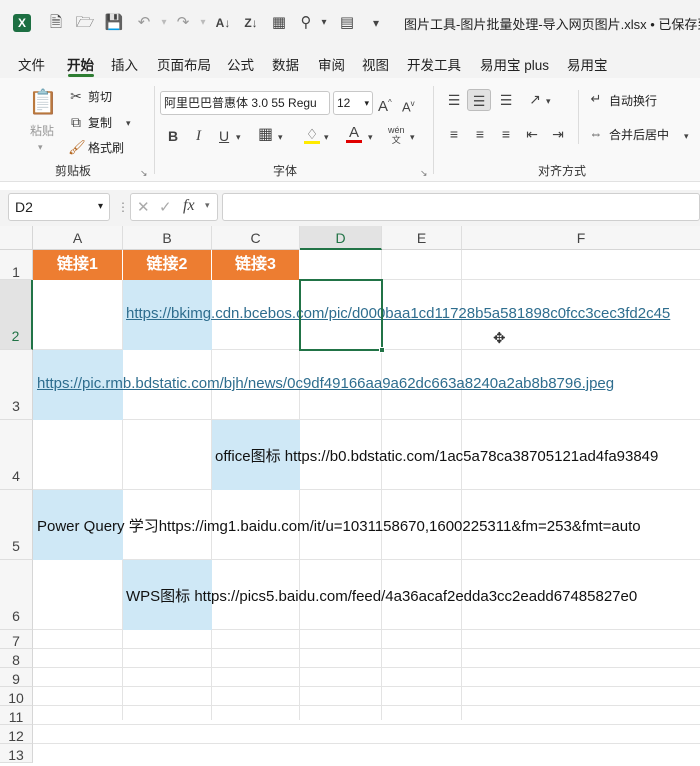 The height and width of the screenshot is (766, 700). What do you see at coordinates (16, 715) in the screenshot?
I see `row-header-11: 11` at bounding box center [16, 715].